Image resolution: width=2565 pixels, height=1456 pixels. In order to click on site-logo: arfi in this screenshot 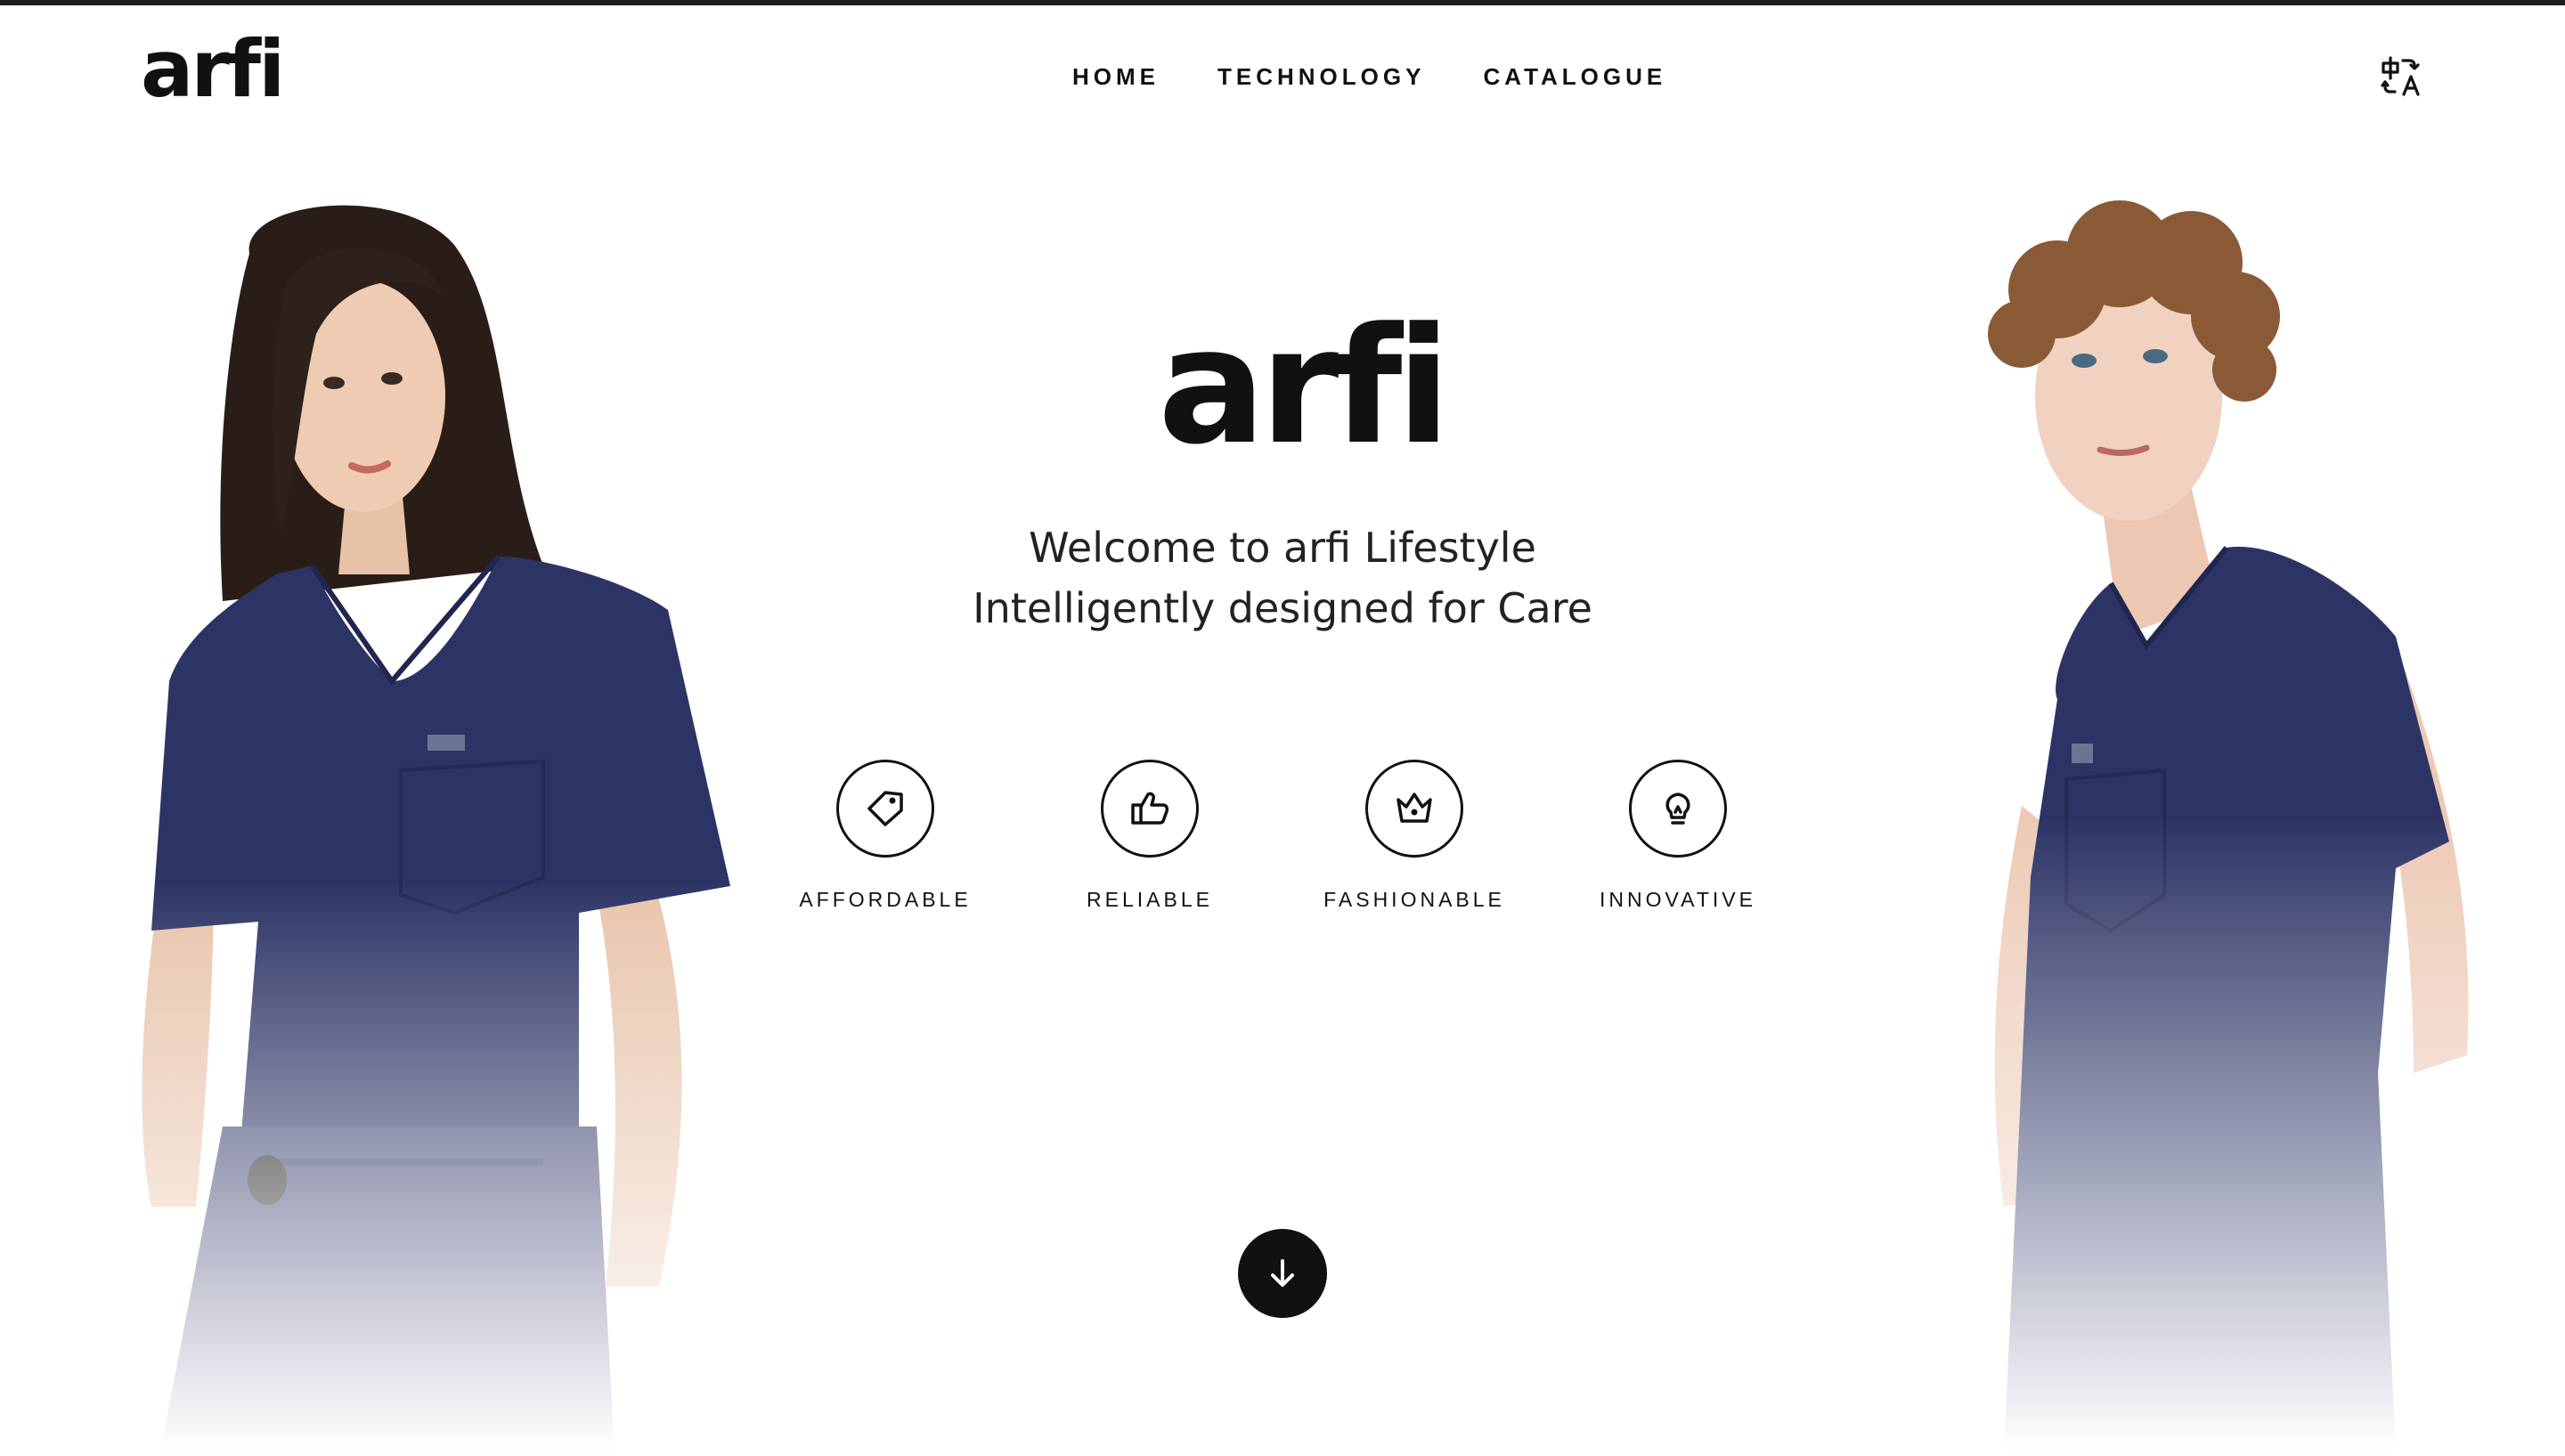, I will do `click(213, 69)`.